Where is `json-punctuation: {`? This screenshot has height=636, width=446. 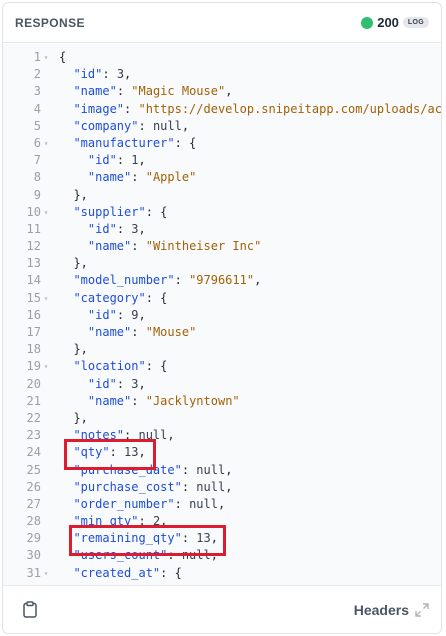 json-punctuation: { is located at coordinates (63, 57).